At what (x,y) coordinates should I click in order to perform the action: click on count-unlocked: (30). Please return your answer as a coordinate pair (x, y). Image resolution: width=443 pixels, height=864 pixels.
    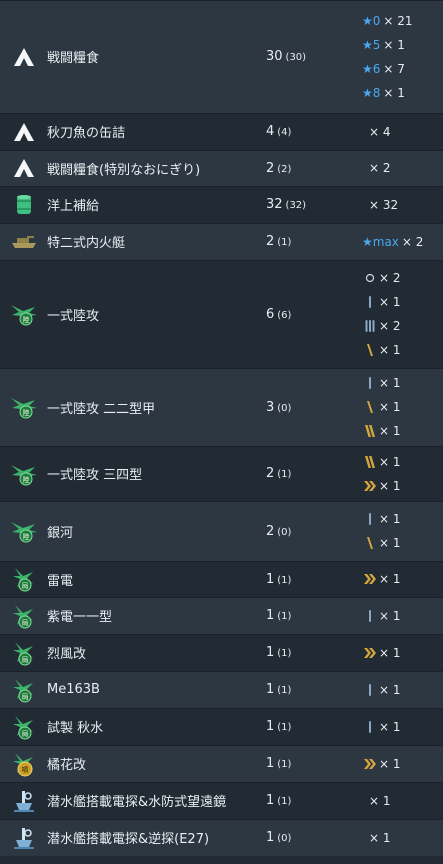
    Looking at the image, I should click on (296, 57).